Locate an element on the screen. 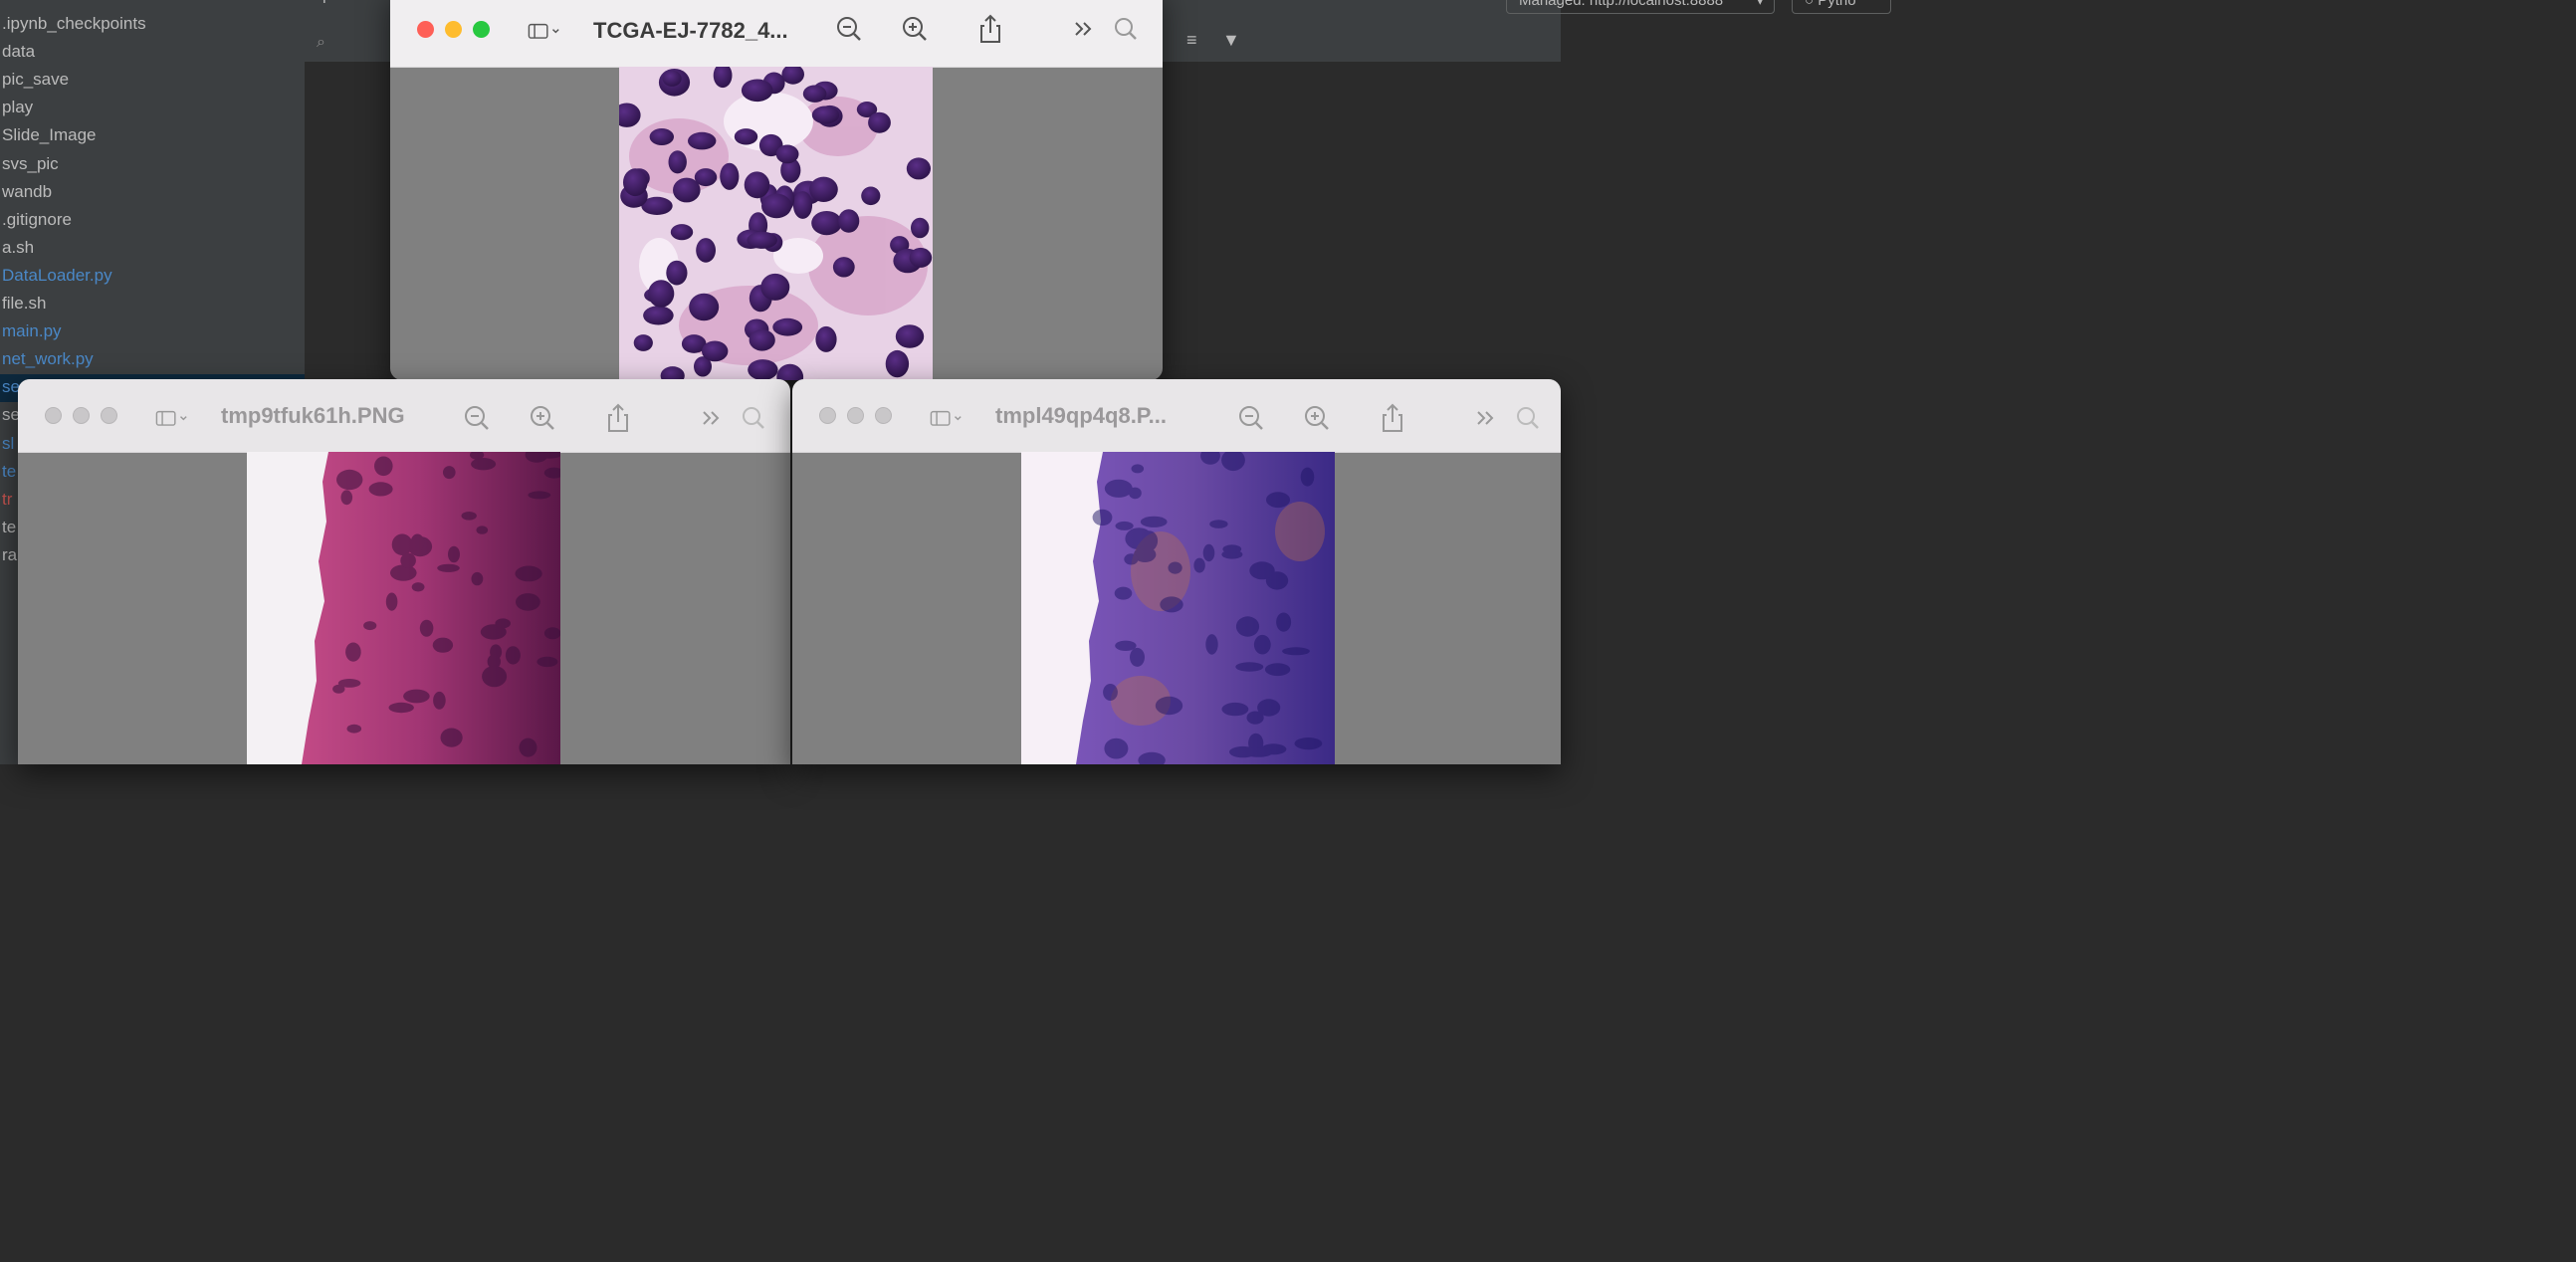 The image size is (2576, 1262). file-tree-item: .gitignore is located at coordinates (37, 220).